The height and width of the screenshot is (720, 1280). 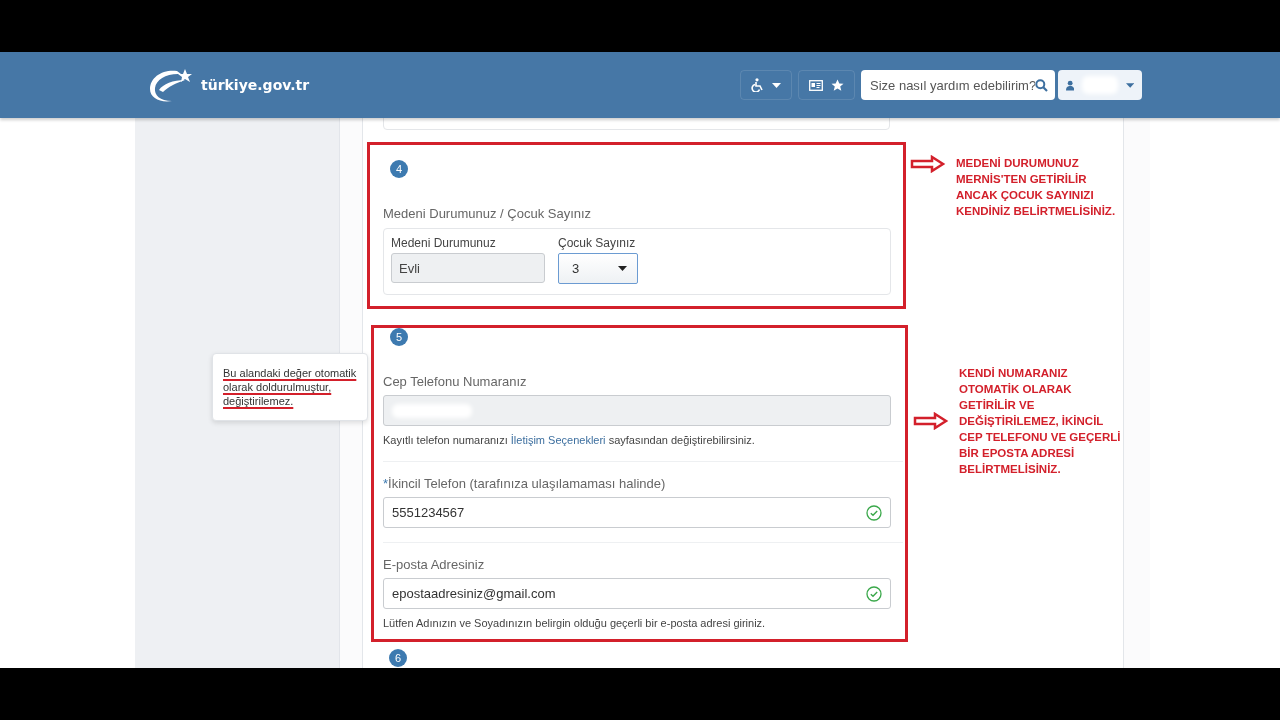 What do you see at coordinates (468, 268) in the screenshot?
I see `marital-status-field: Evli` at bounding box center [468, 268].